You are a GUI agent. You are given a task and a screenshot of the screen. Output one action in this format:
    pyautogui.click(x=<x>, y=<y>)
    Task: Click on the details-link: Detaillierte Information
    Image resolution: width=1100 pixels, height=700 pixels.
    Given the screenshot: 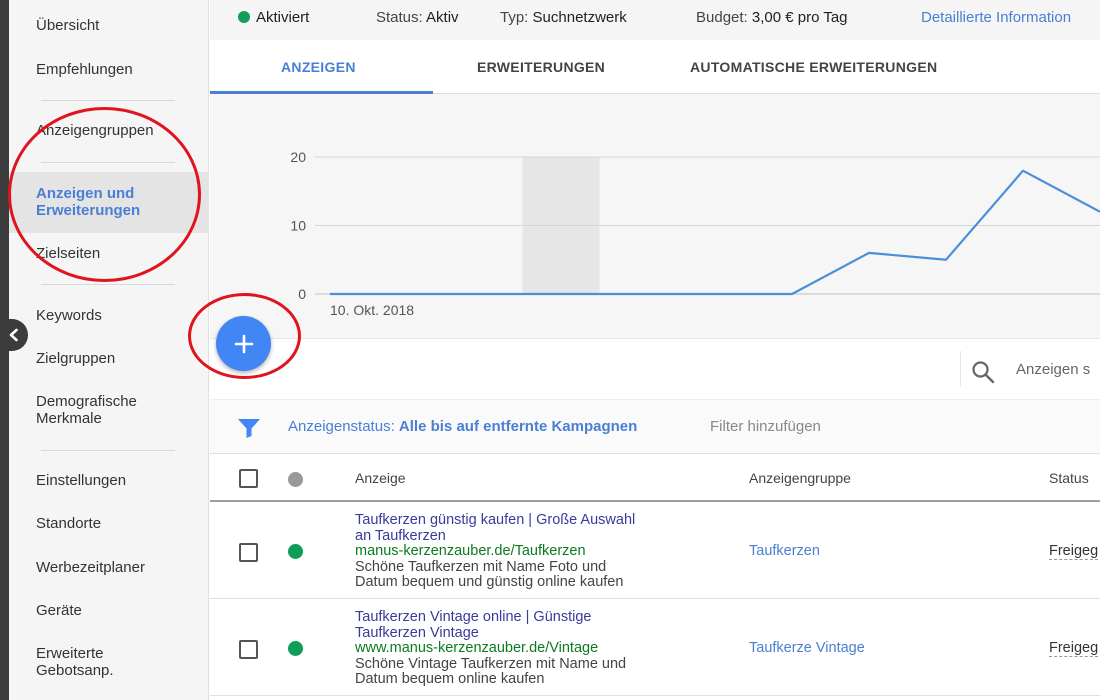 What is the action you would take?
    pyautogui.click(x=996, y=17)
    